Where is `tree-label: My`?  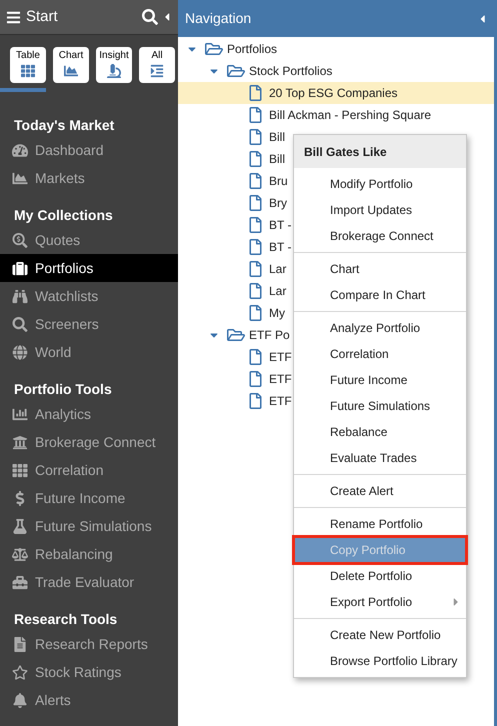
tree-label: My is located at coordinates (277, 313).